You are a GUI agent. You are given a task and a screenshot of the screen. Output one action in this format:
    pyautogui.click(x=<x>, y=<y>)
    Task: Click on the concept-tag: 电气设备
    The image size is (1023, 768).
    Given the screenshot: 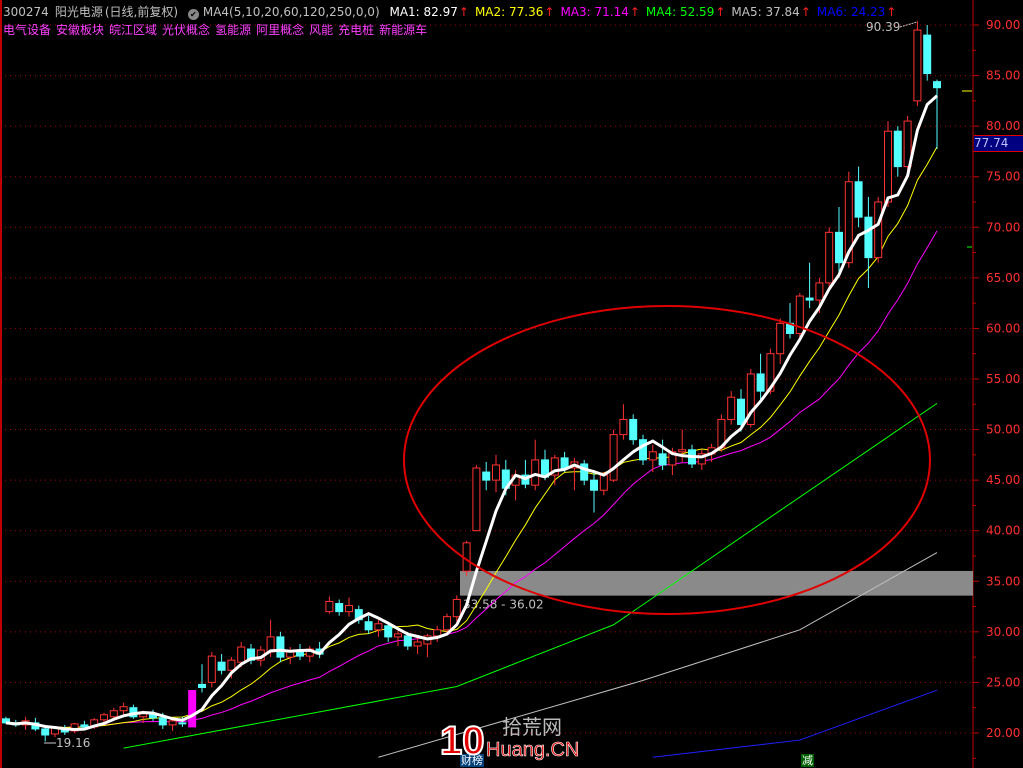 What is the action you would take?
    pyautogui.click(x=27, y=30)
    